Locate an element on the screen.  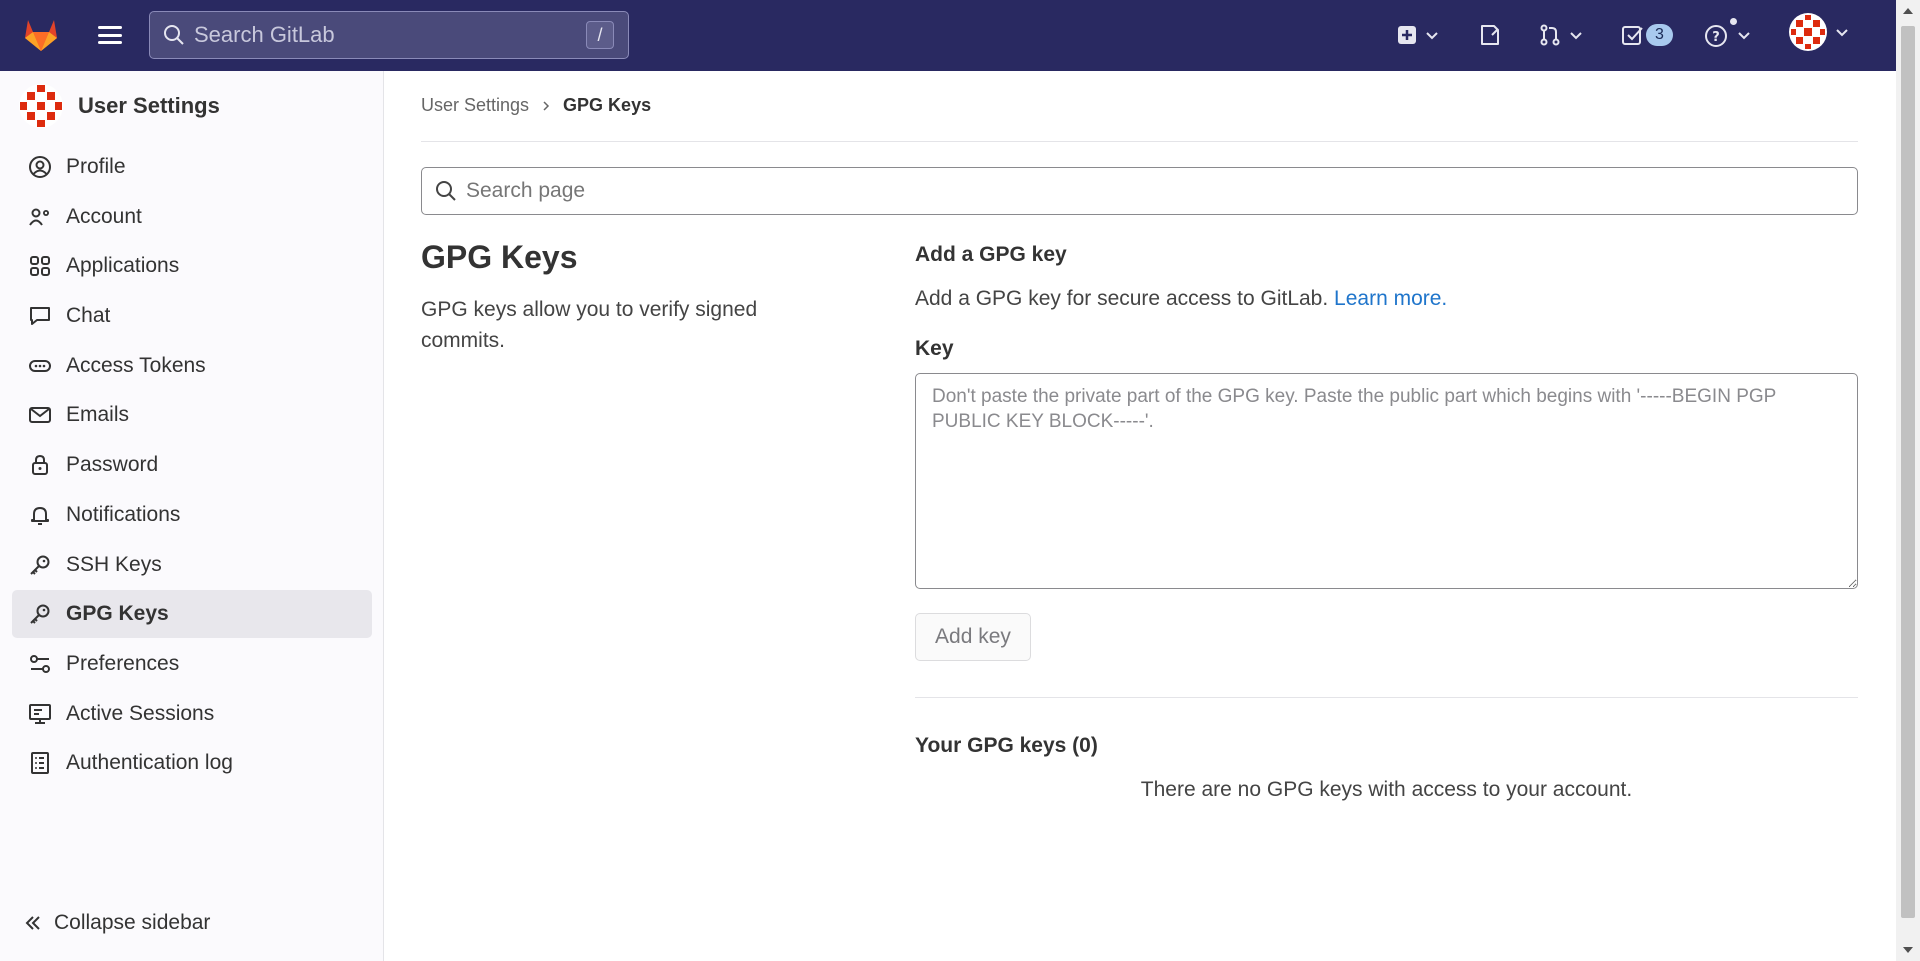
issues-button is located at coordinates (1490, 35).